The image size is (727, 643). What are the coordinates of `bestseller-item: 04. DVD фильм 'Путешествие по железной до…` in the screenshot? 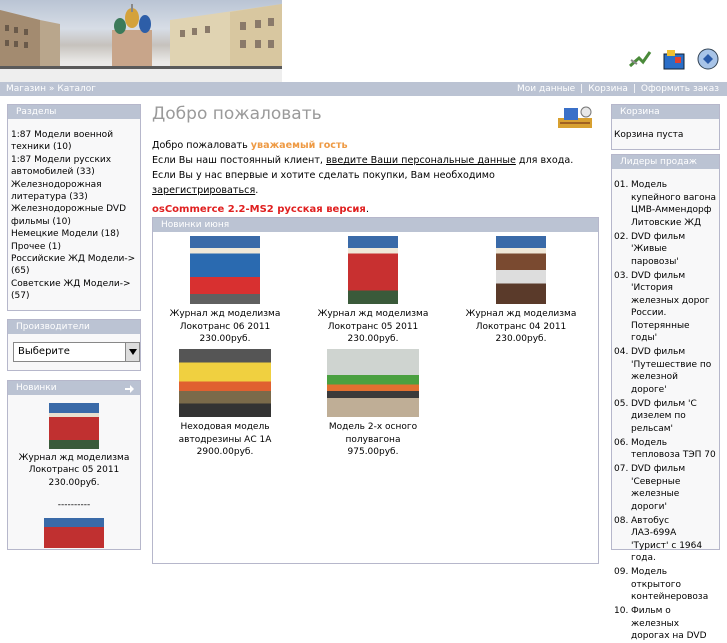 It's located at (665, 371).